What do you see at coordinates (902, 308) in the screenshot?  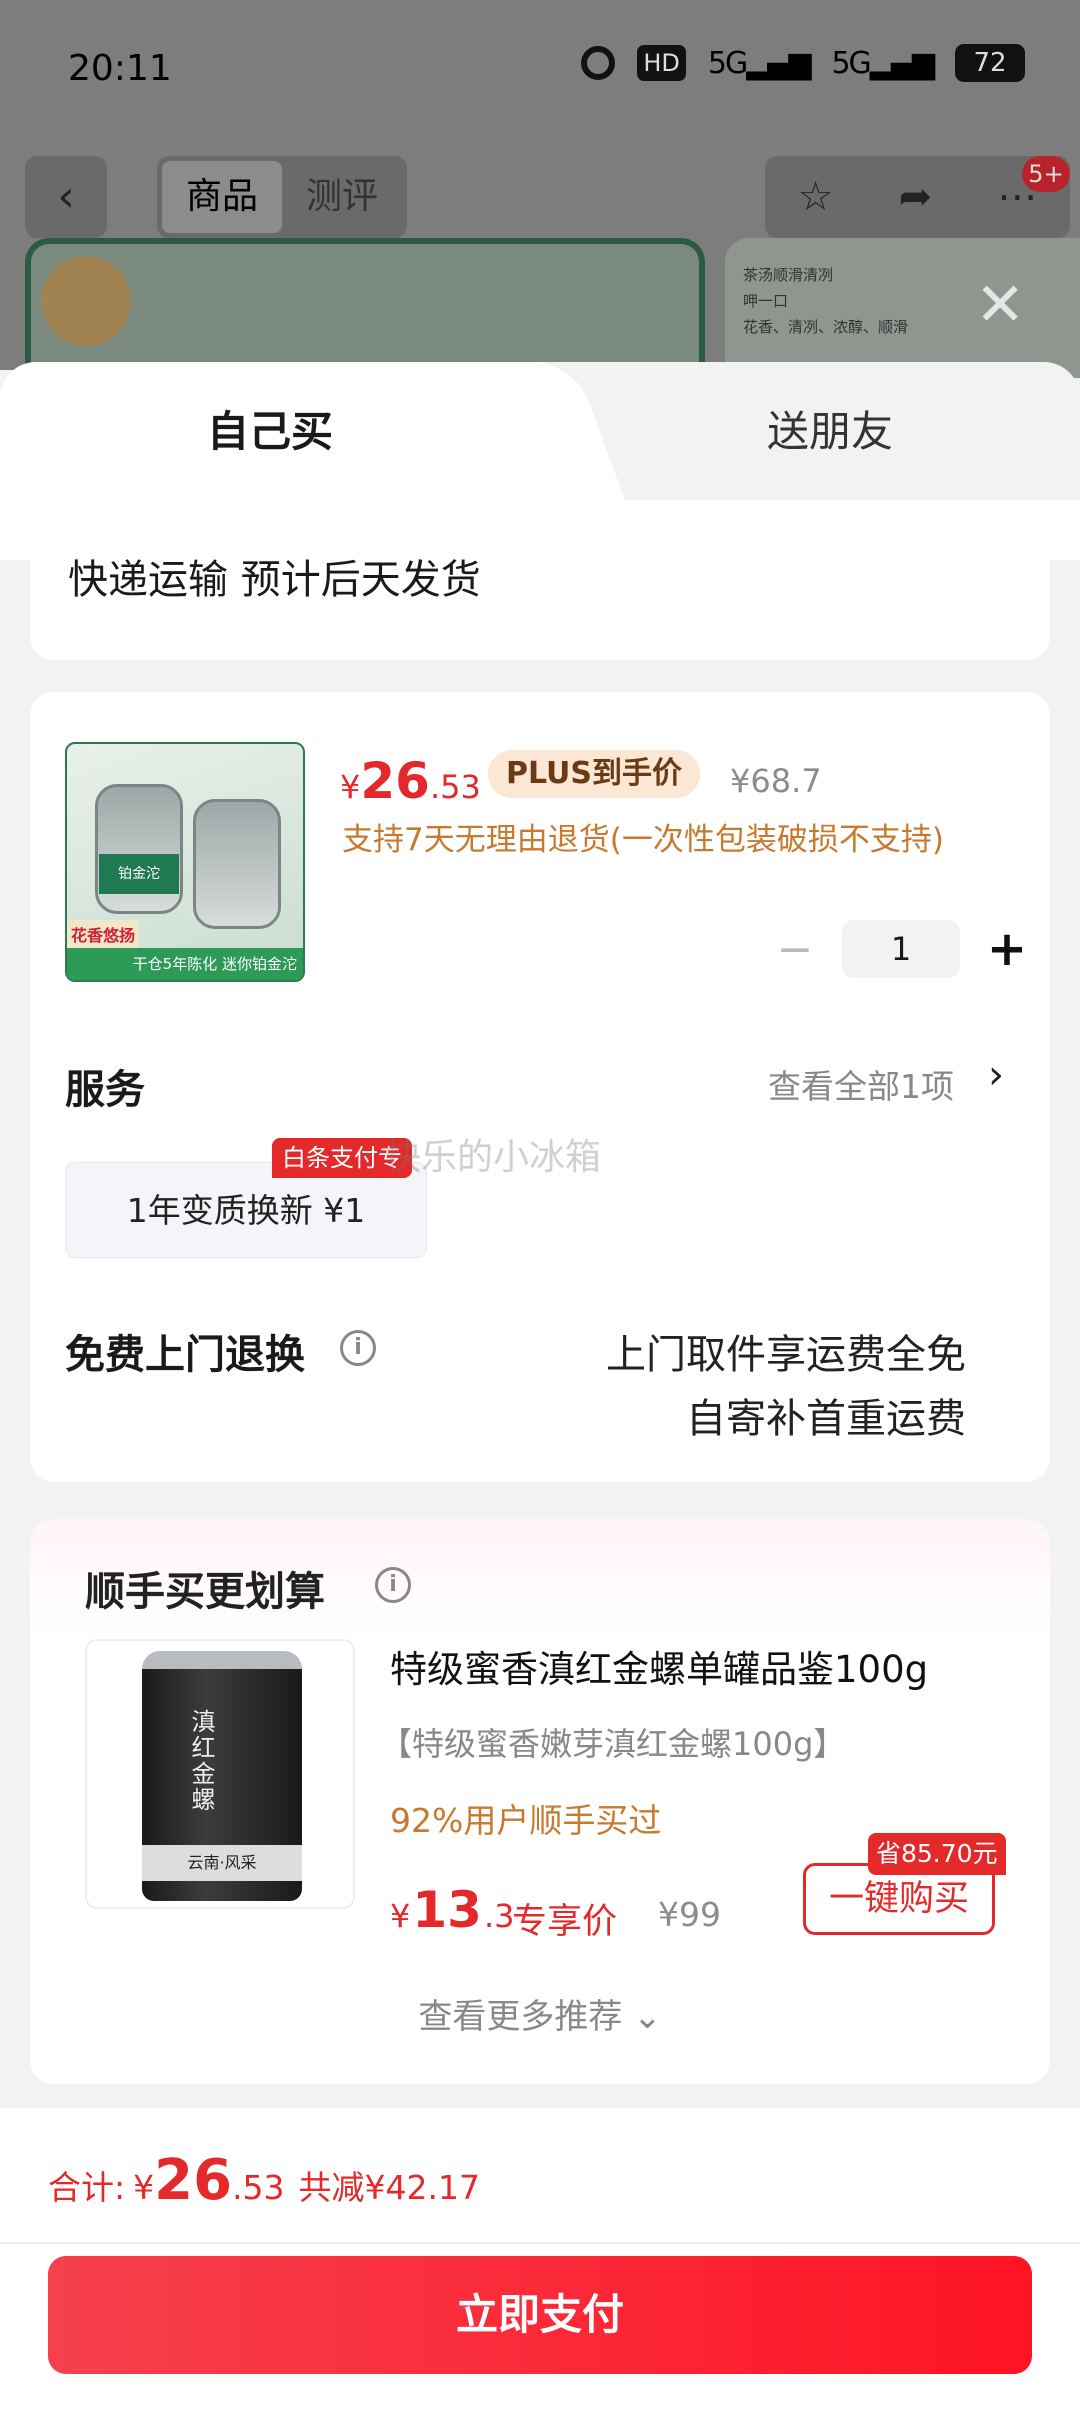 I see `product-image-promo: 茶汤顺滑清冽 呷一口 花香、清冽、浓醇、顺滑` at bounding box center [902, 308].